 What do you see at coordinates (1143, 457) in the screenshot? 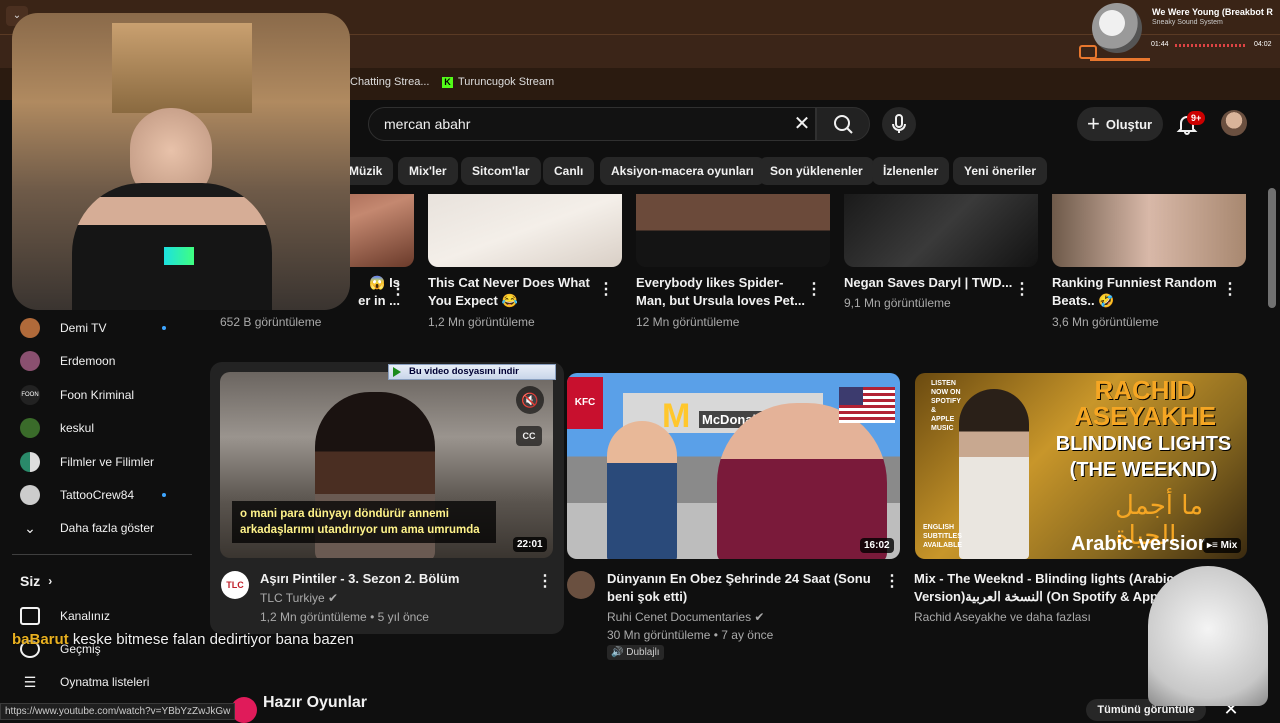
I see `thumb-subheadline: BLINDING LIGHTS (THE WEEKND)` at bounding box center [1143, 457].